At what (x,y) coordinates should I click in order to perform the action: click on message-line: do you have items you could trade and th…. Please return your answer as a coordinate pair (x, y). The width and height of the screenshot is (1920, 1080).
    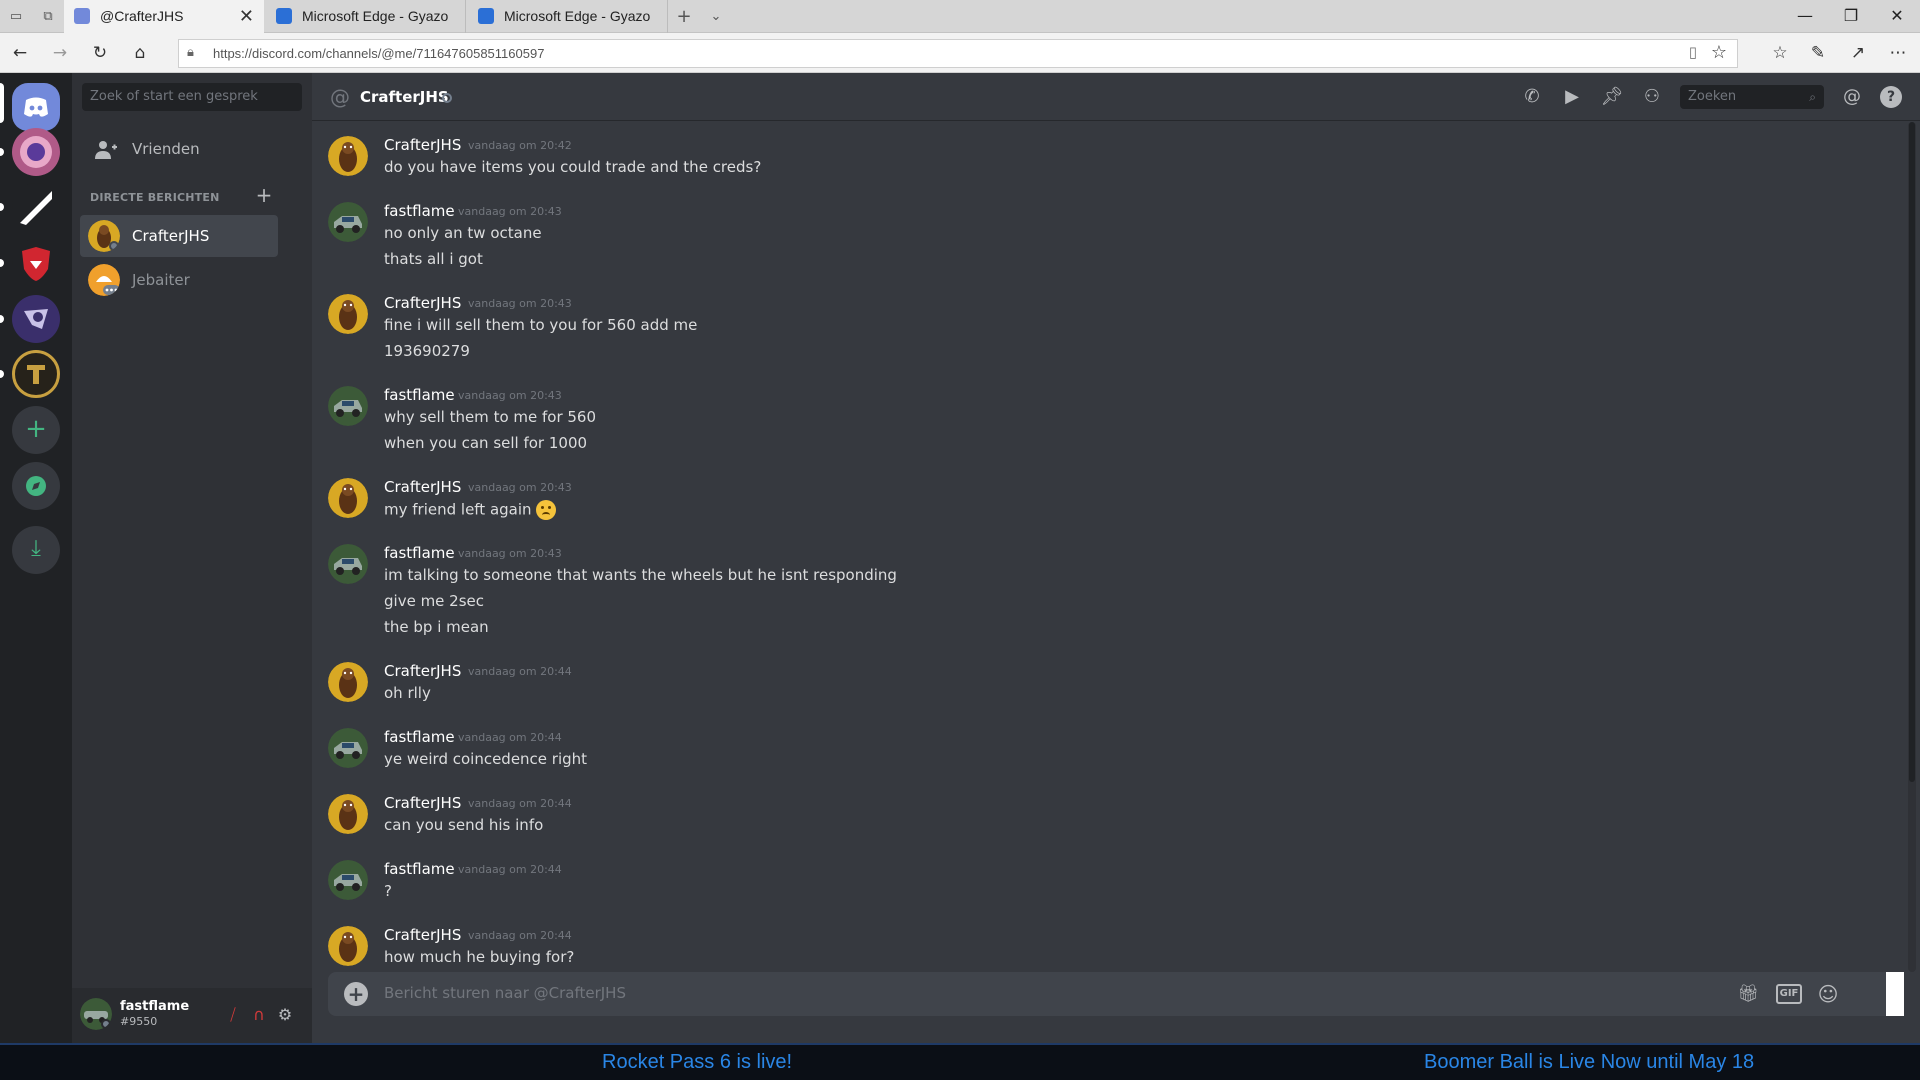
    Looking at the image, I should click on (573, 167).